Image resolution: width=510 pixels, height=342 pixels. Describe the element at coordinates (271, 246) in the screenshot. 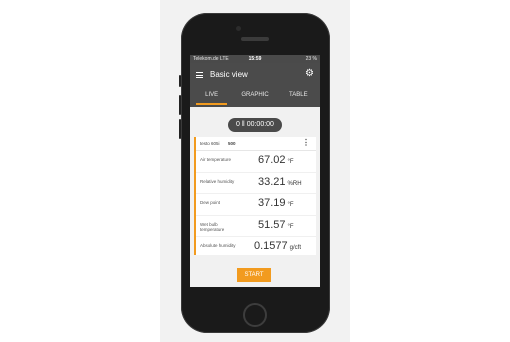

I see `reading-number: 0.1577` at that location.